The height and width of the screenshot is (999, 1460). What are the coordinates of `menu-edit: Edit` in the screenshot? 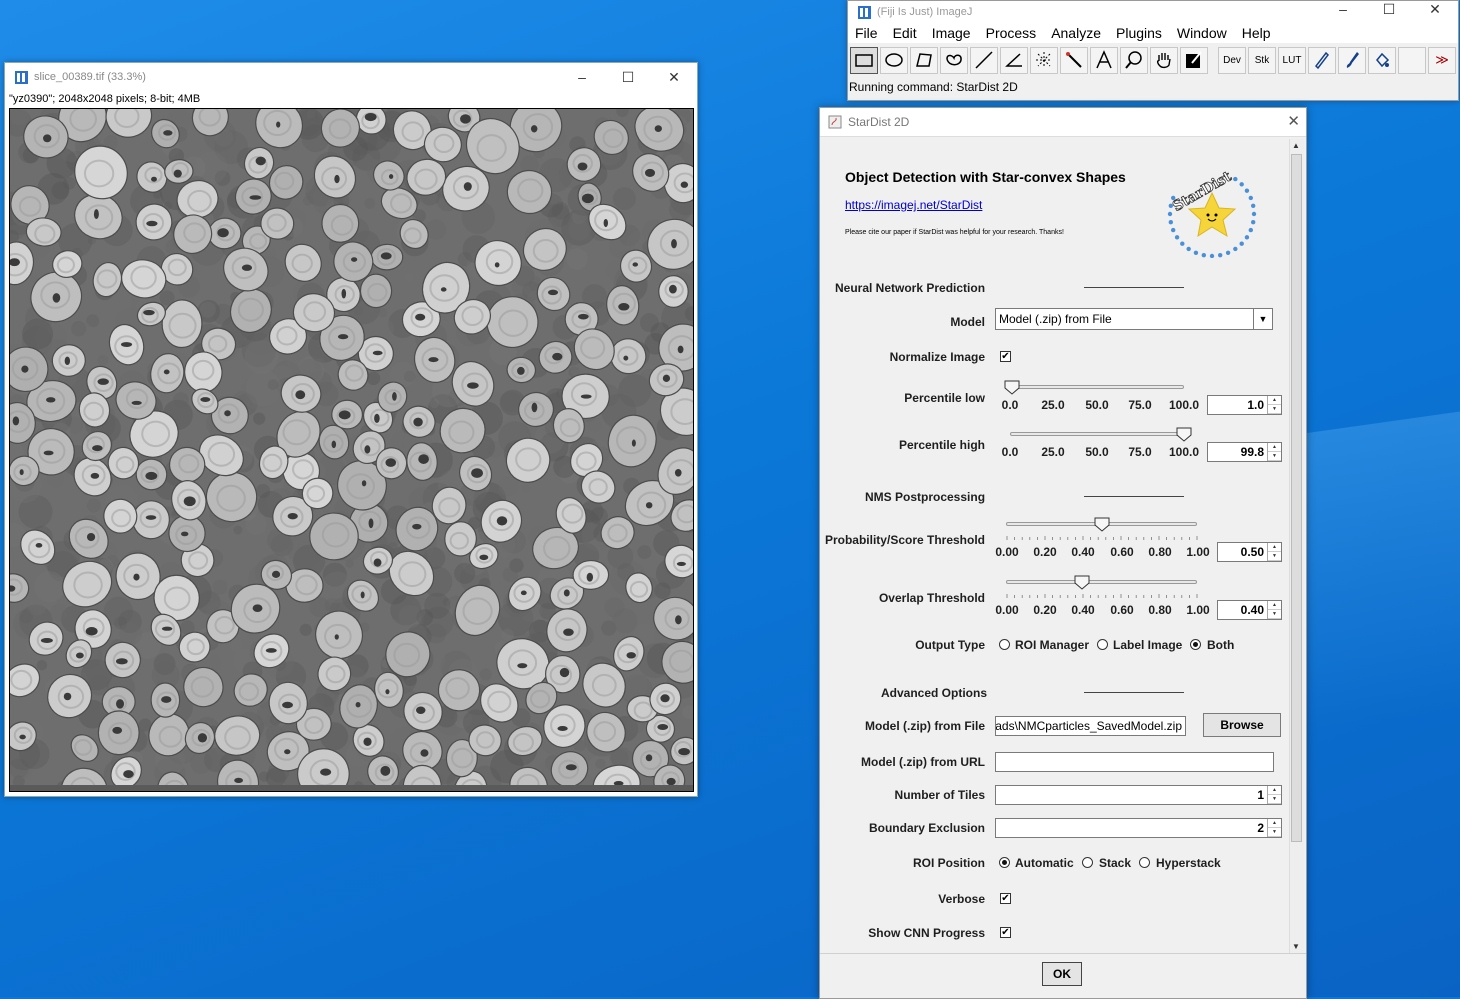 It's located at (905, 33).